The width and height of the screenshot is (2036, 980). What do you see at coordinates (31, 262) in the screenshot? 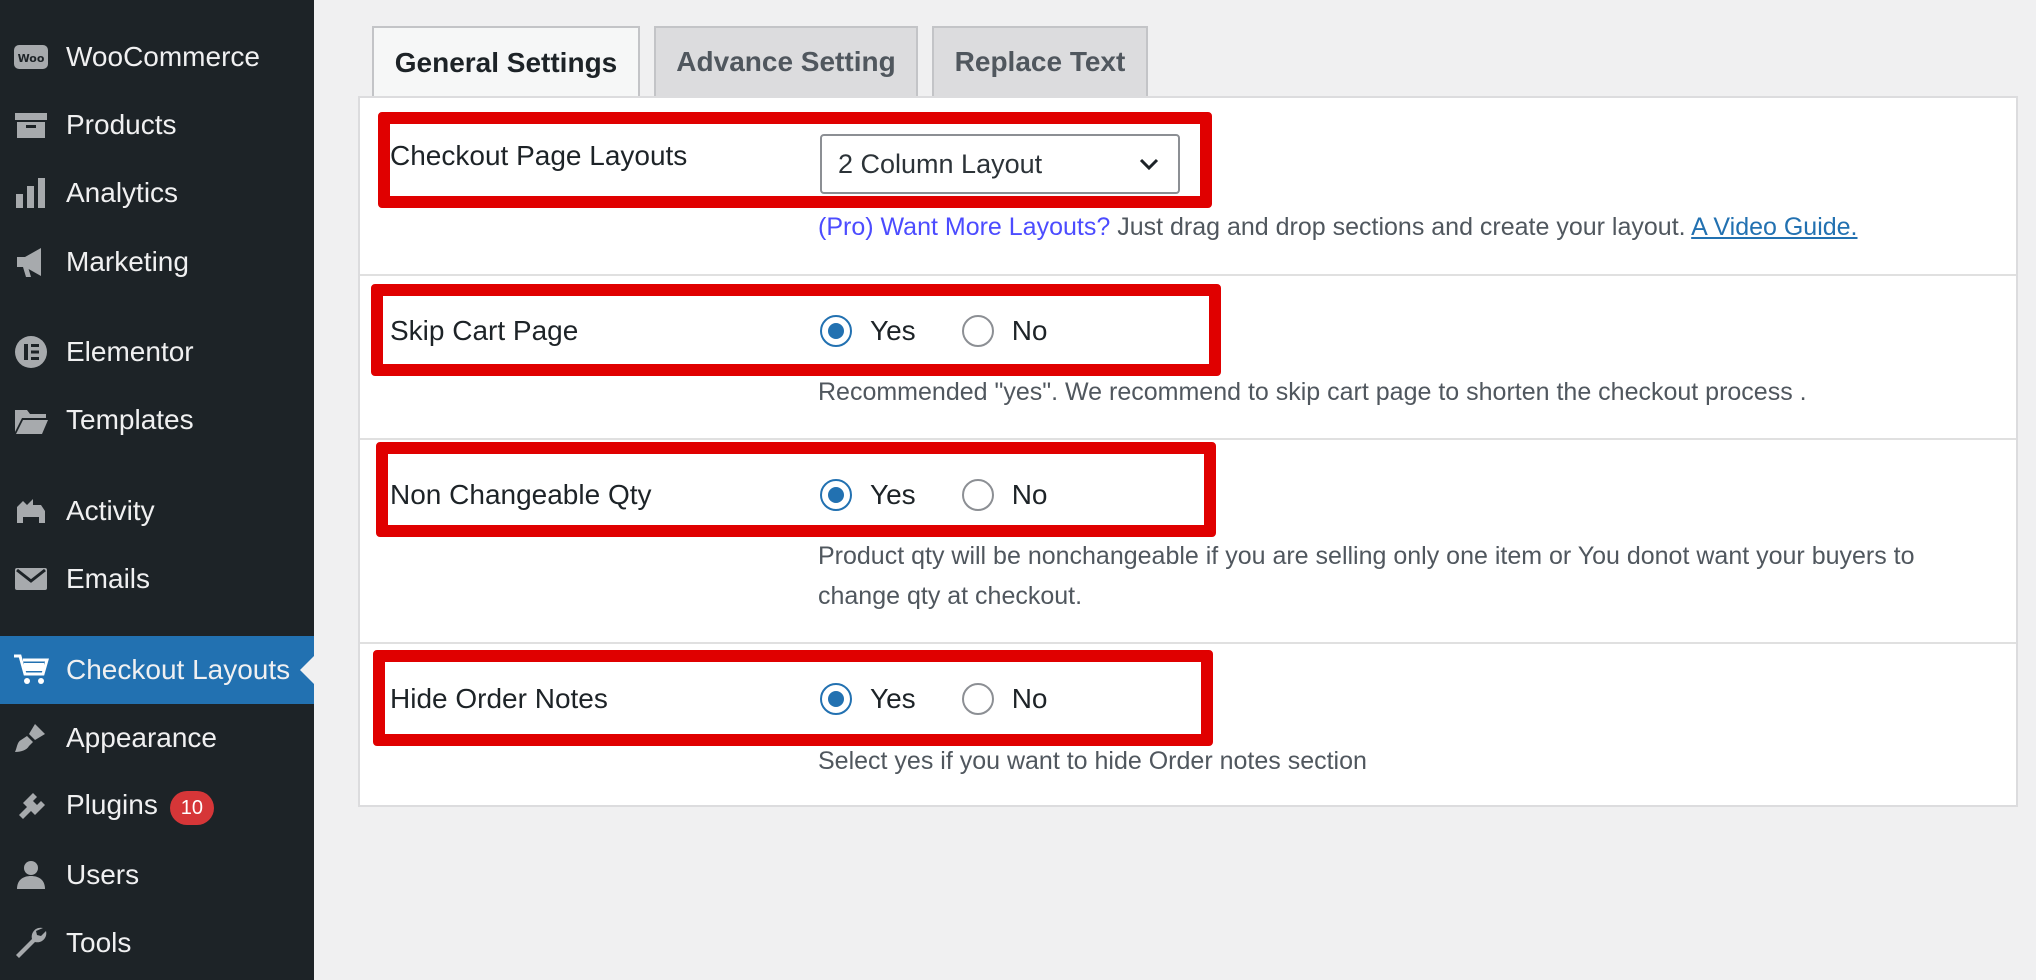
I see `megaphone-icon` at bounding box center [31, 262].